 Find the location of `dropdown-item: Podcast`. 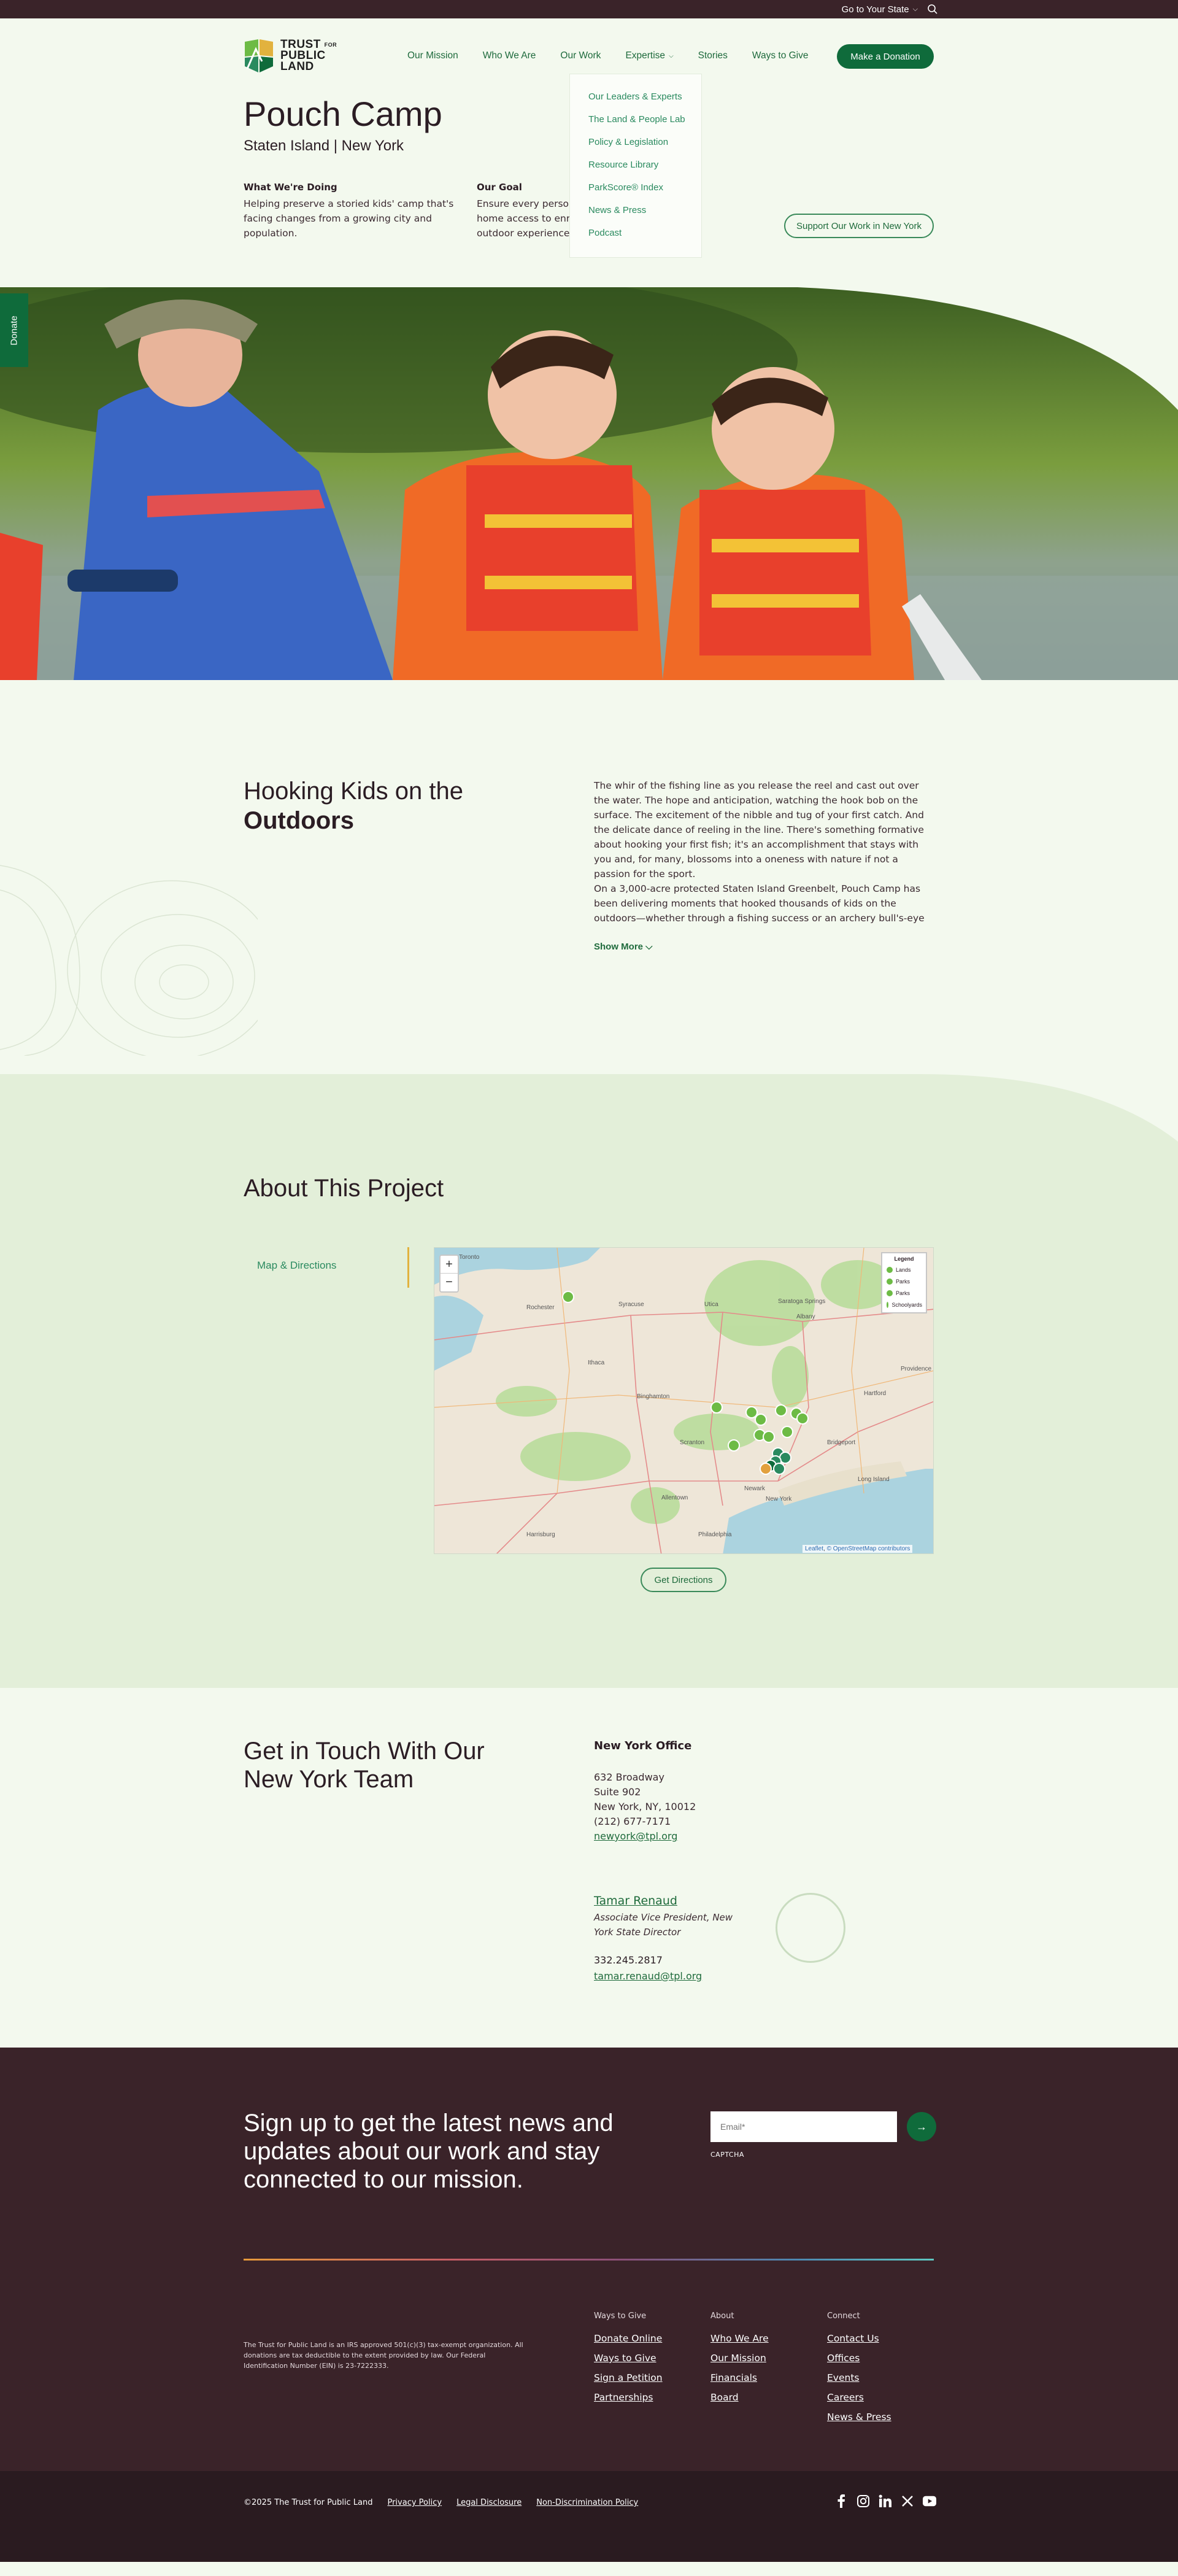

dropdown-item: Podcast is located at coordinates (644, 239).